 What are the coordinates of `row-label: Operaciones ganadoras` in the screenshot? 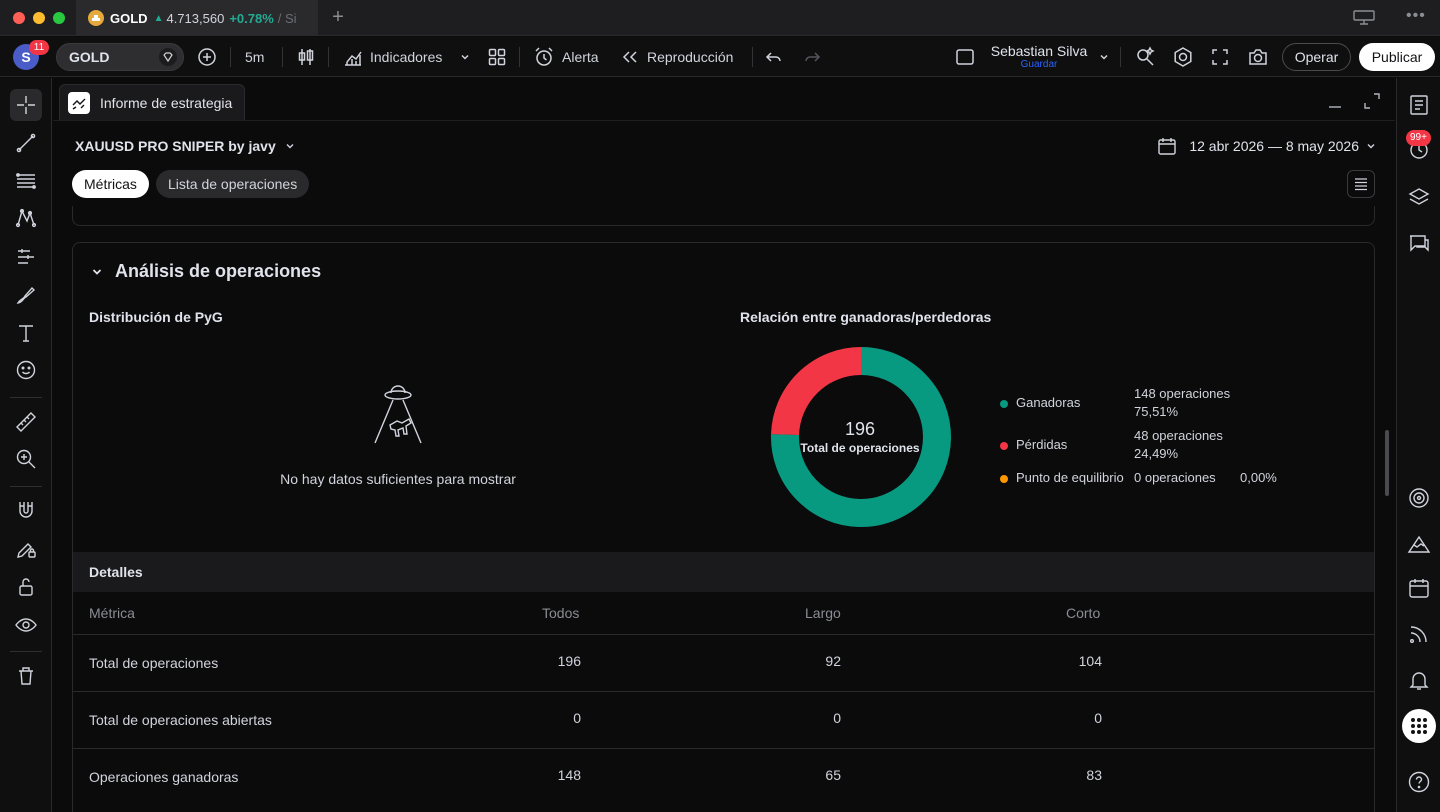 It's located at (164, 777).